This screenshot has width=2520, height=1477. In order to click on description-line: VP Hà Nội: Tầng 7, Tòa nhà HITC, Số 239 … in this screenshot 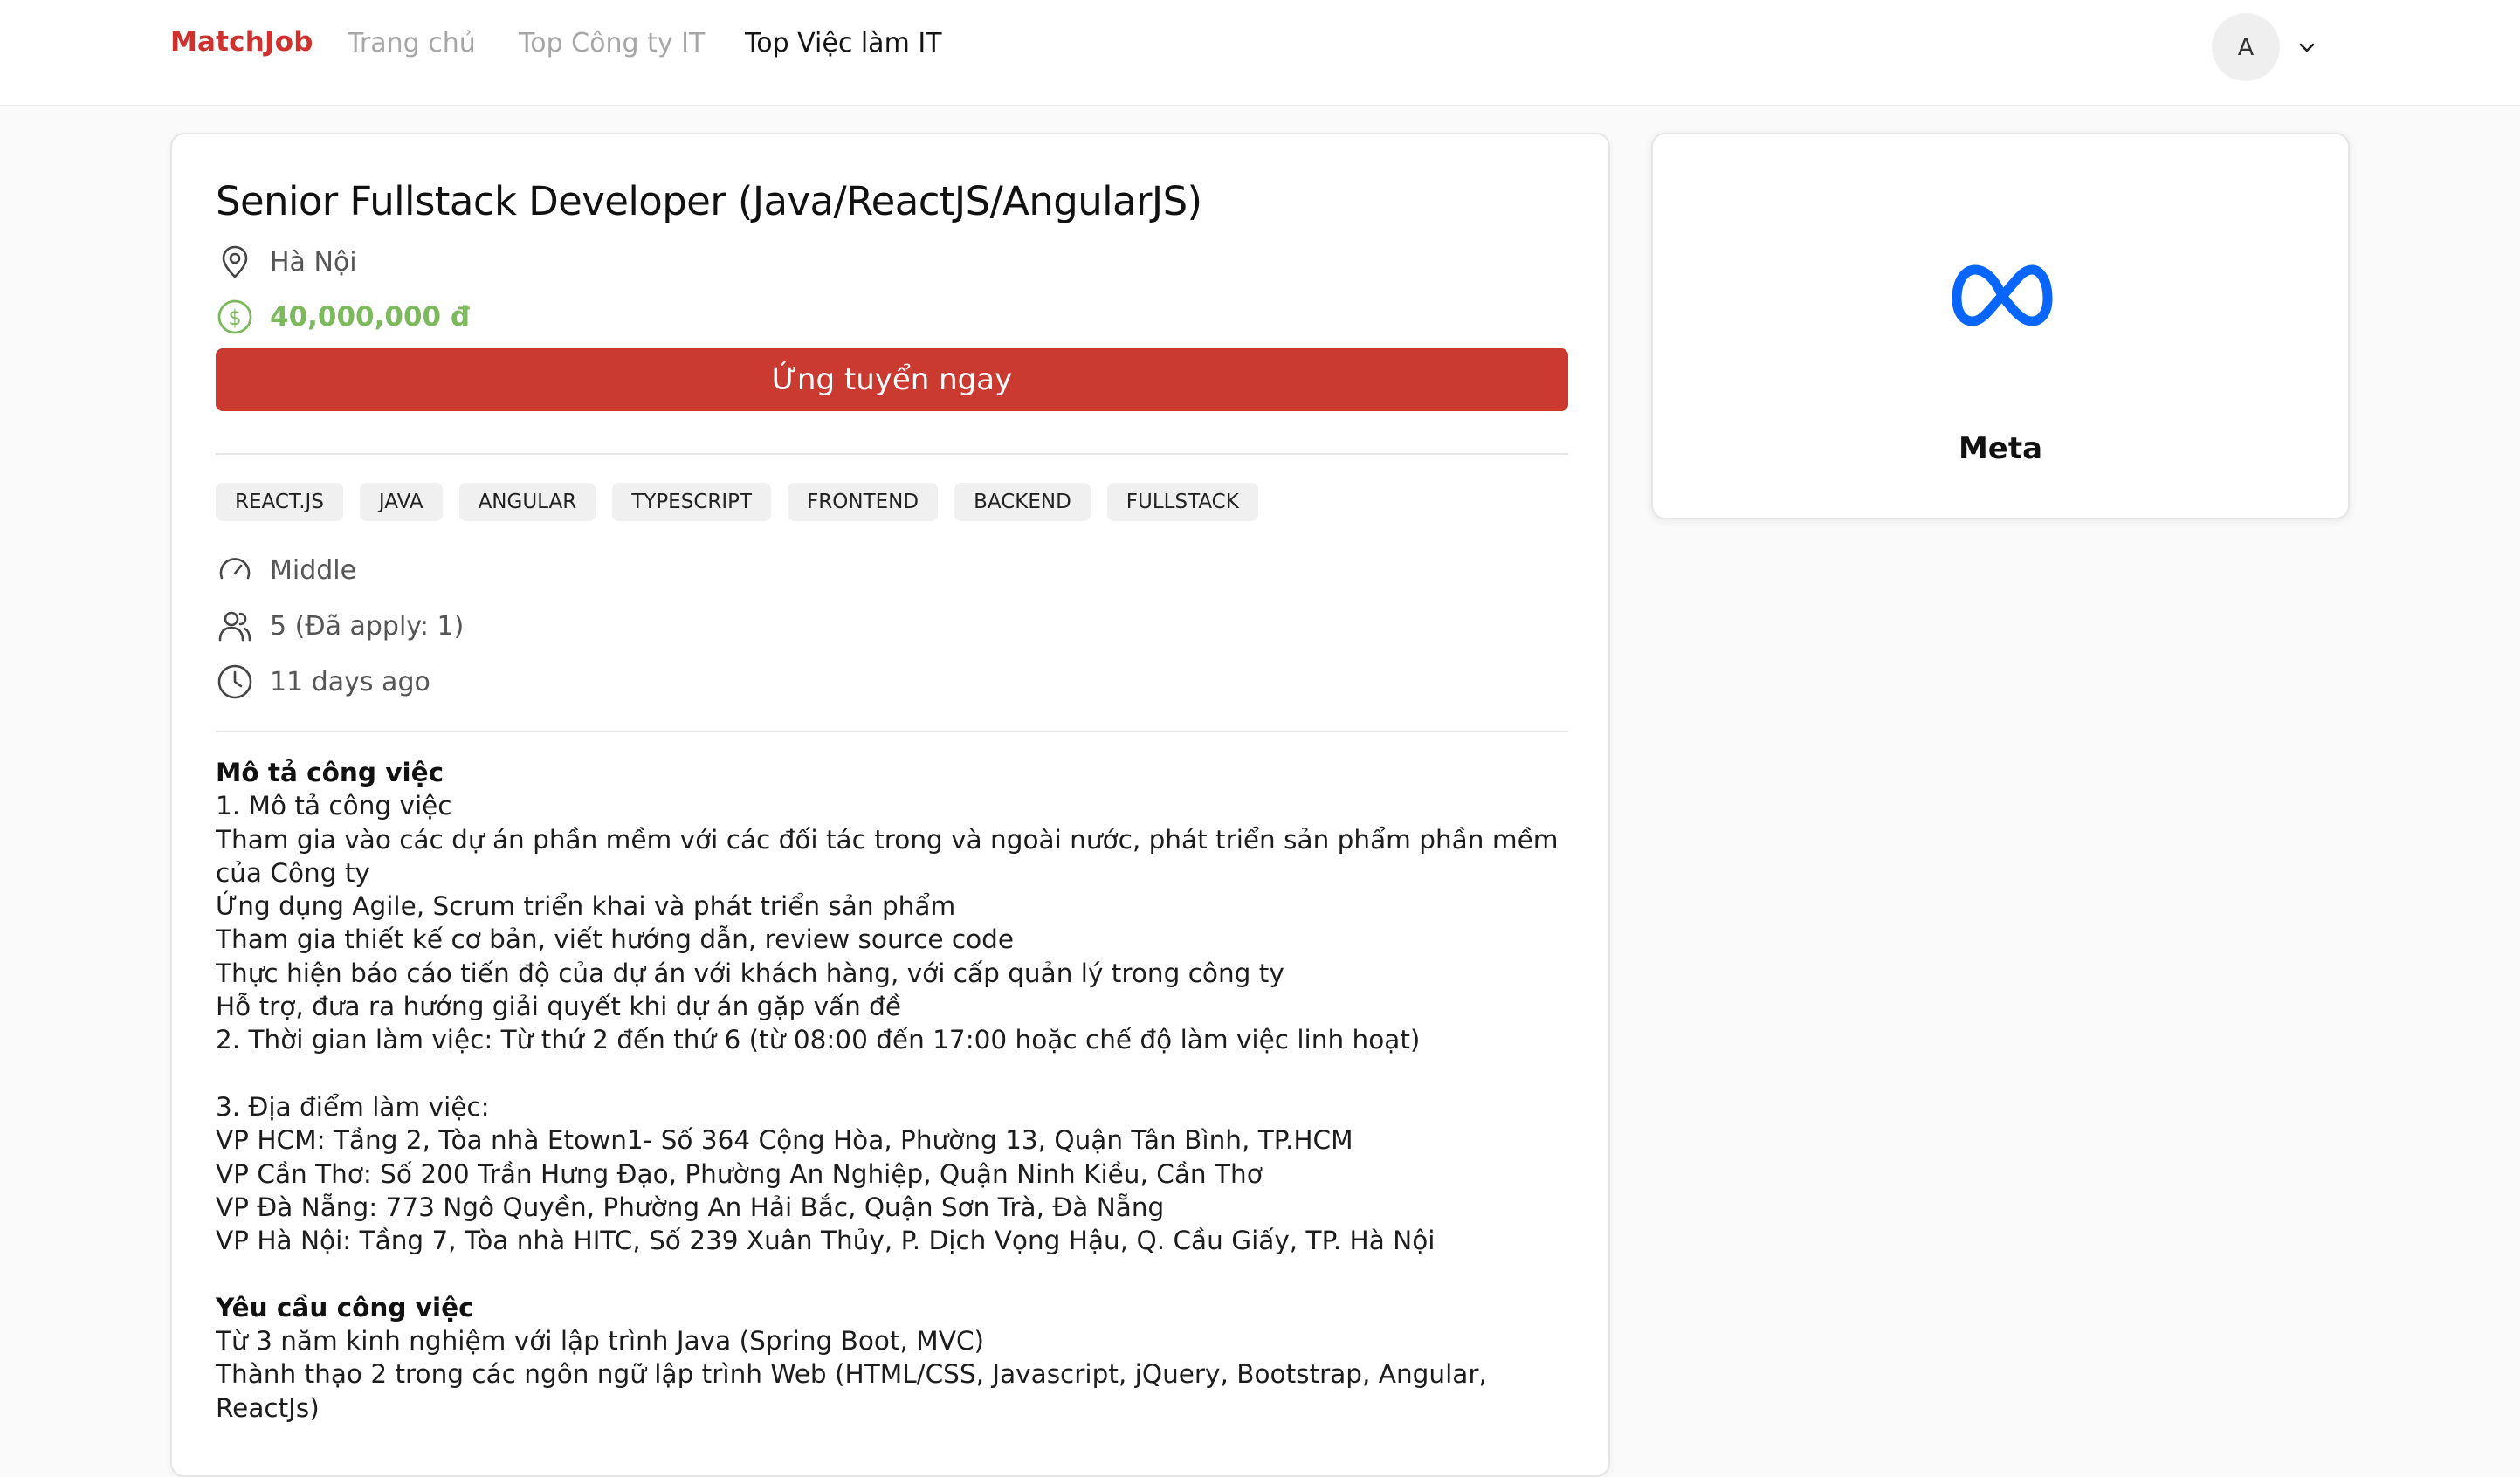, I will do `click(826, 1241)`.